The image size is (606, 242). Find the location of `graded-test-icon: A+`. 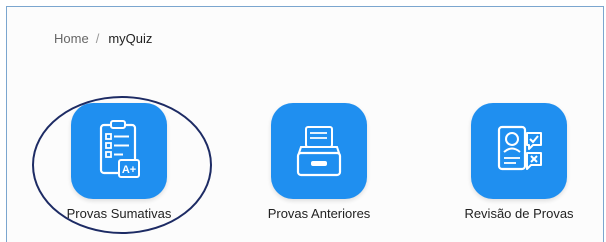

graded-test-icon: A+ is located at coordinates (119, 149).